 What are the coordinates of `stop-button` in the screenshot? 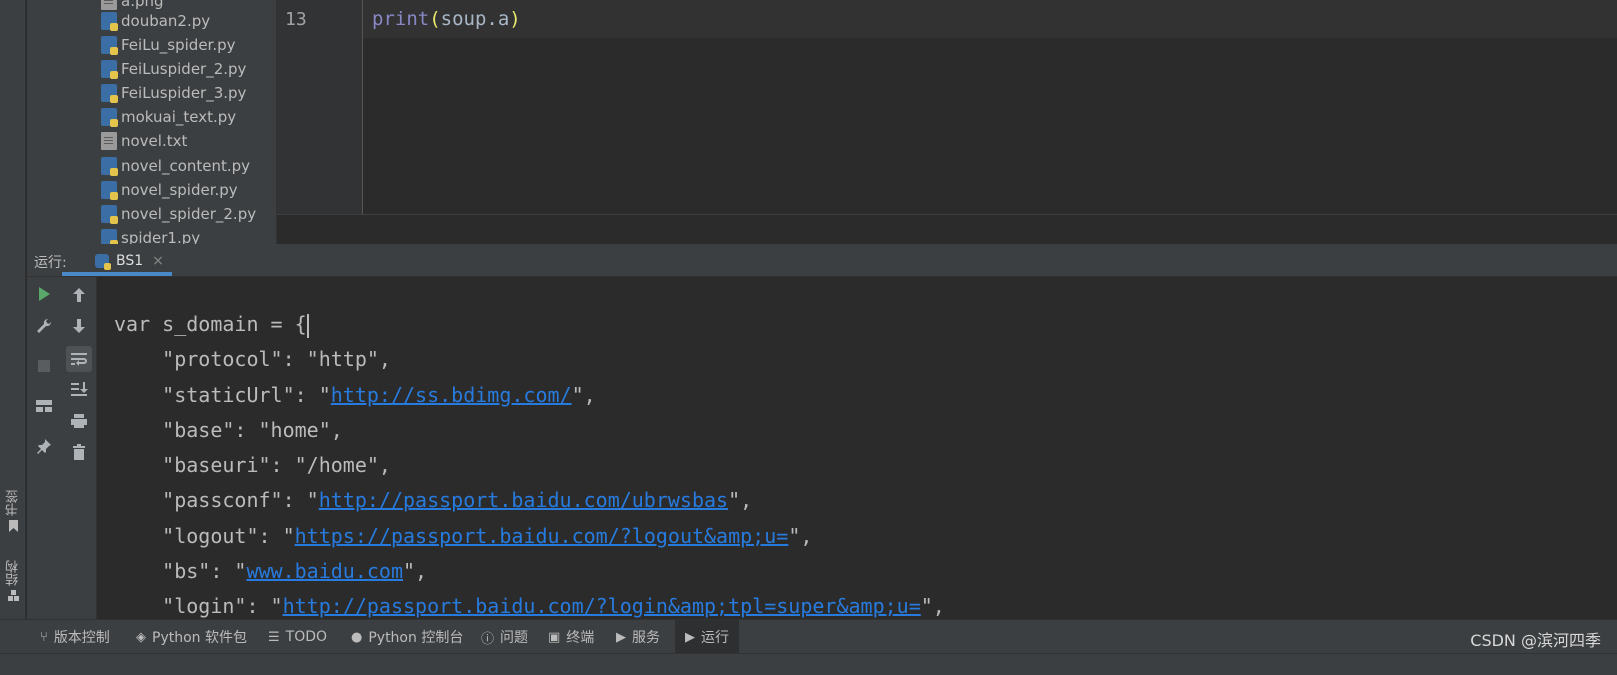 It's located at (44, 366).